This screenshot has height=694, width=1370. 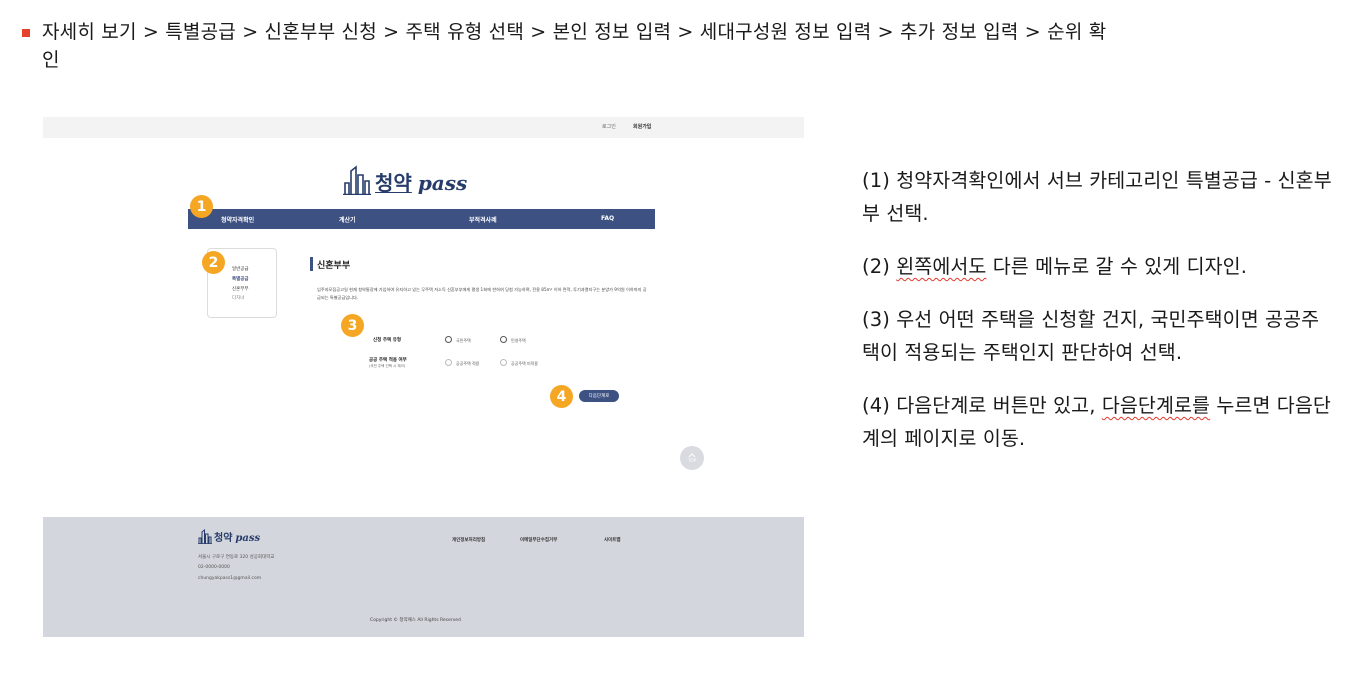 I want to click on site-logo: 청약 pass, so click(x=405, y=177).